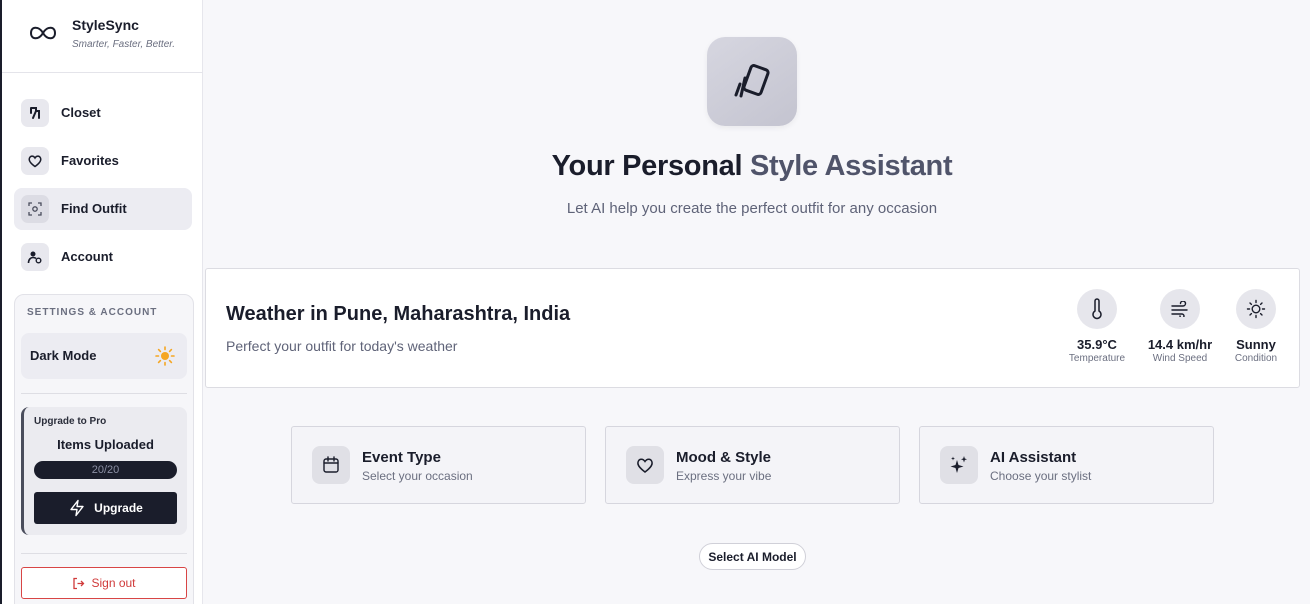 The width and height of the screenshot is (1310, 604). Describe the element at coordinates (63, 355) in the screenshot. I see `dark-mode-label: Dark Mode` at that location.